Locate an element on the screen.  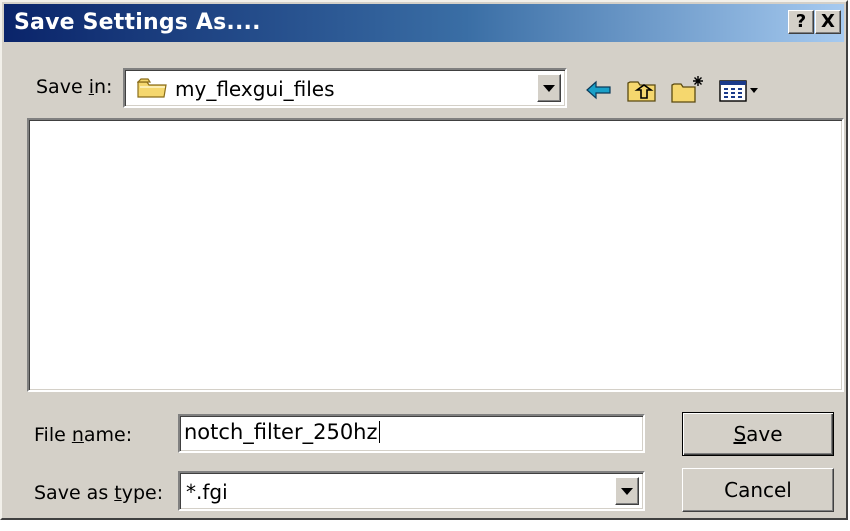
cancel-button: Cancel is located at coordinates (758, 490).